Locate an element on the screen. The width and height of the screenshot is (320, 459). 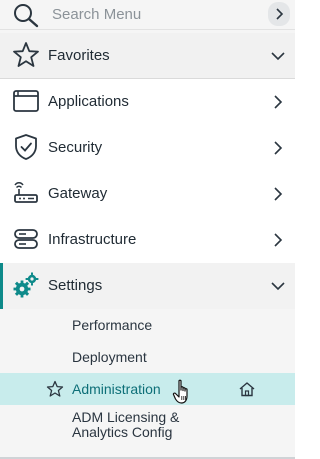
performance-label: Performance is located at coordinates (112, 325).